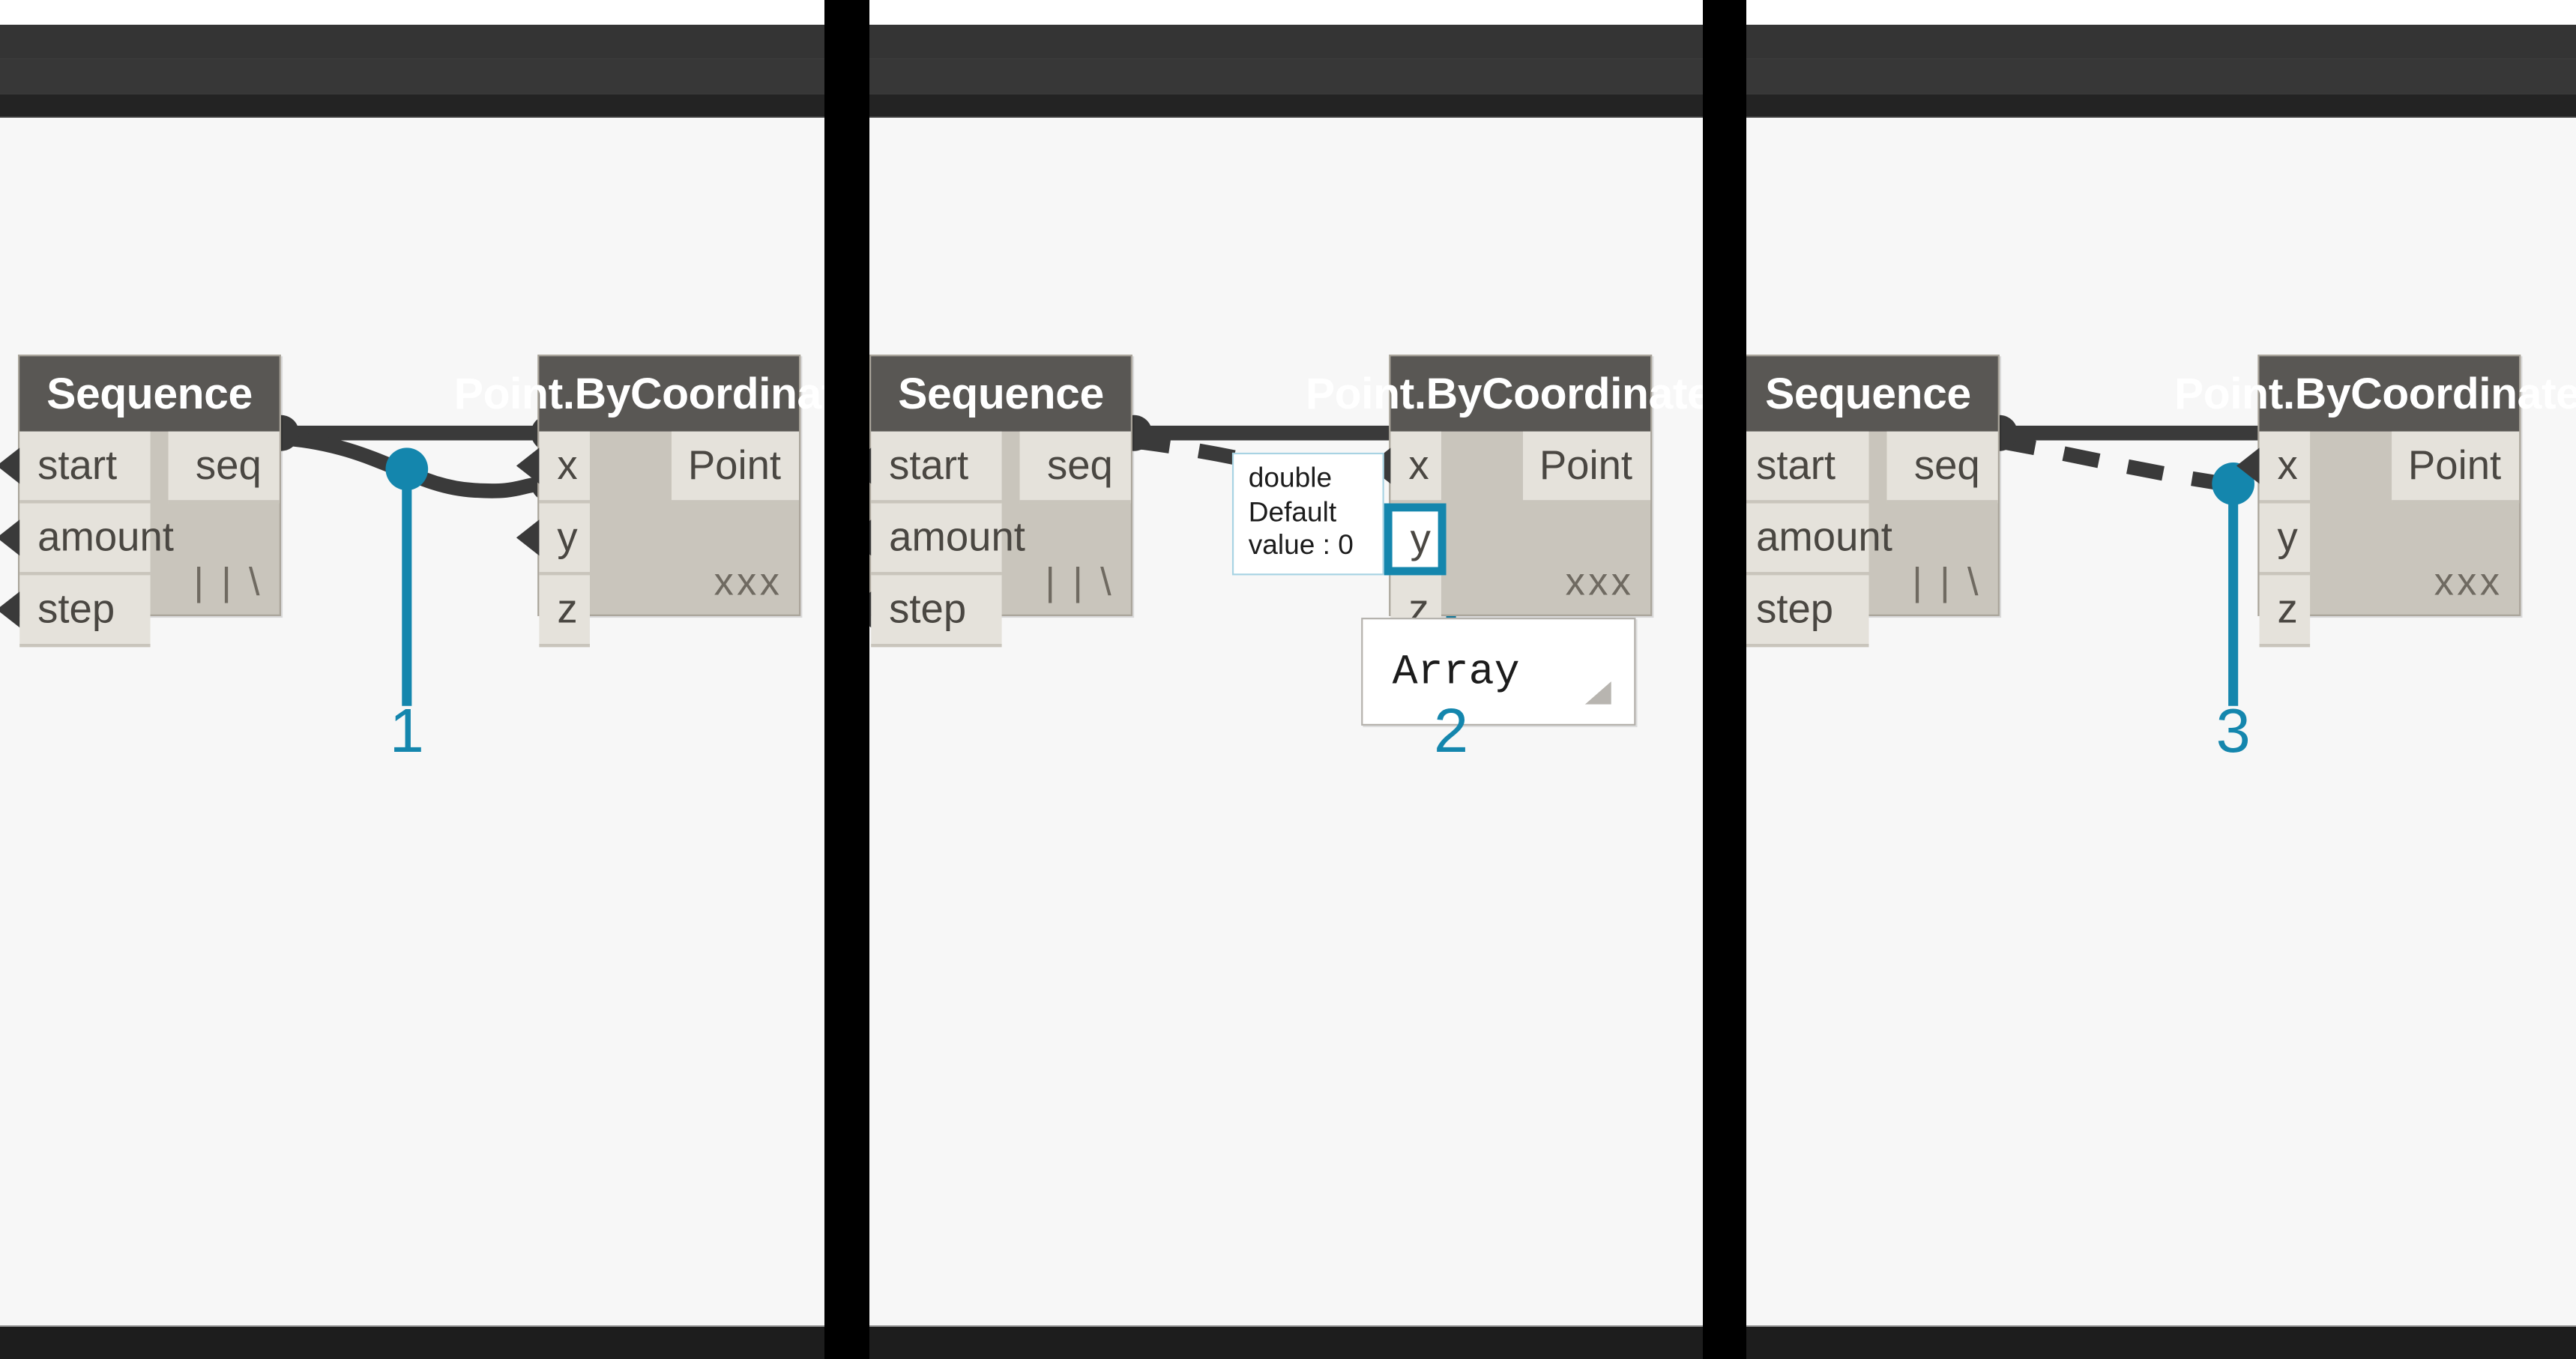 The height and width of the screenshot is (1359, 2576). Describe the element at coordinates (2233, 732) in the screenshot. I see `annotation-number-3: 3` at that location.